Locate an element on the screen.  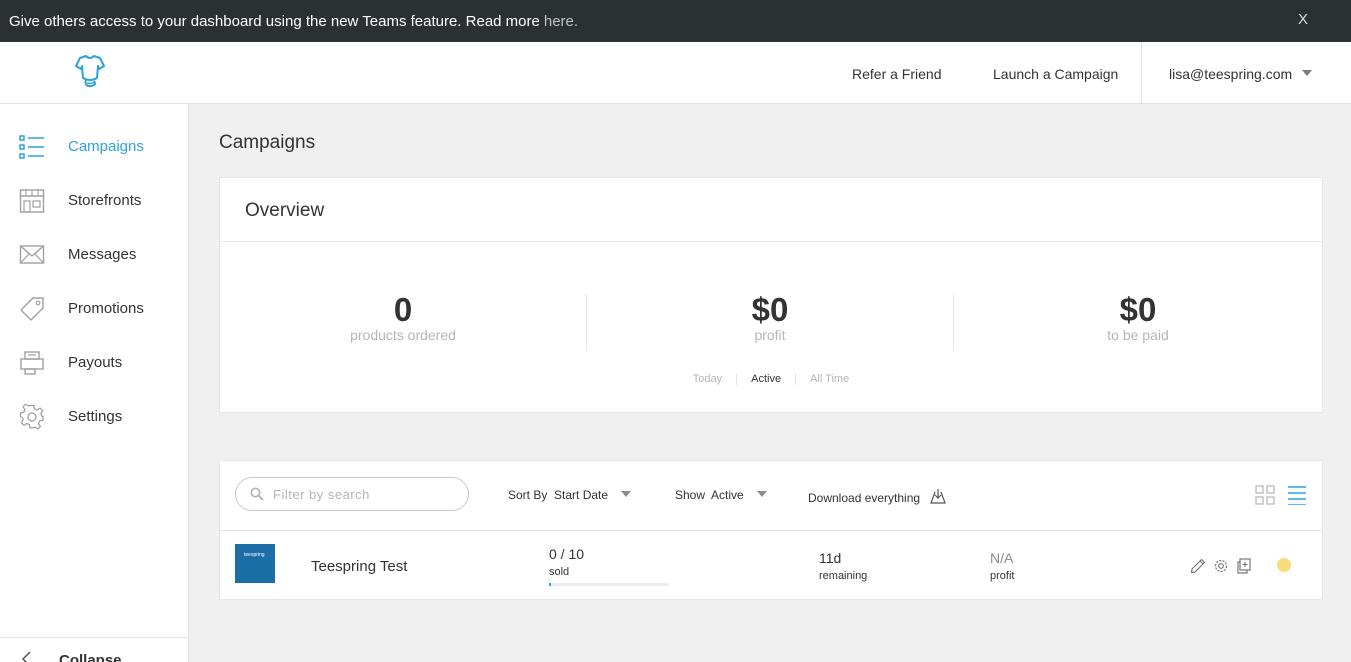
stat-products-ordered: 0 products ordered is located at coordinates (403, 316).